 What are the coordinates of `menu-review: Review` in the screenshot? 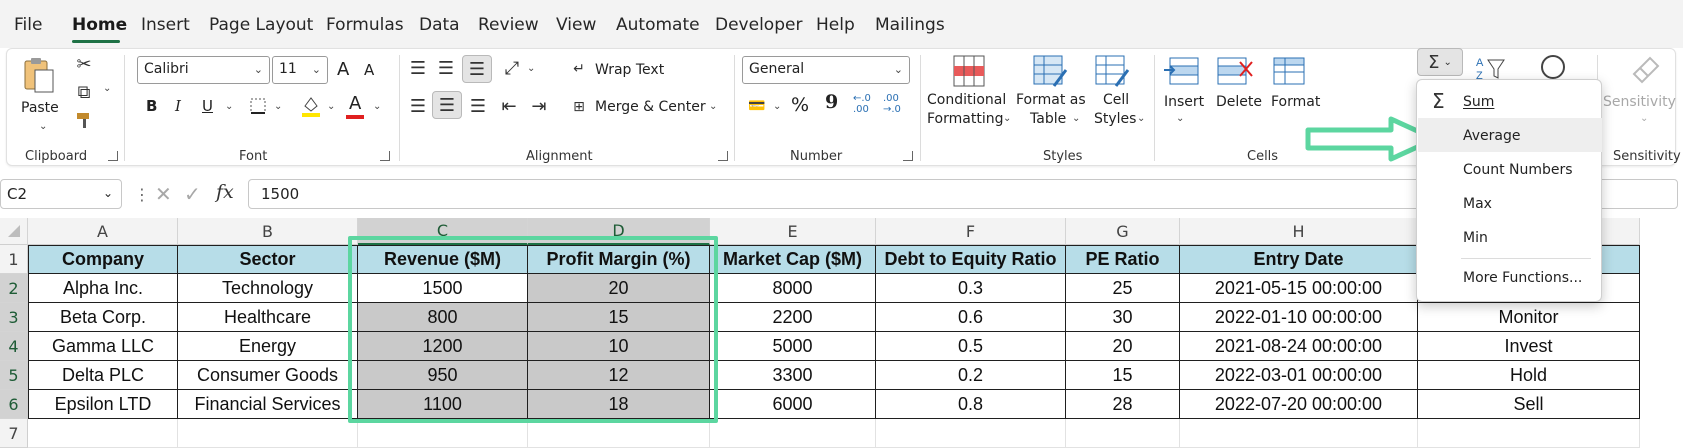 It's located at (508, 25).